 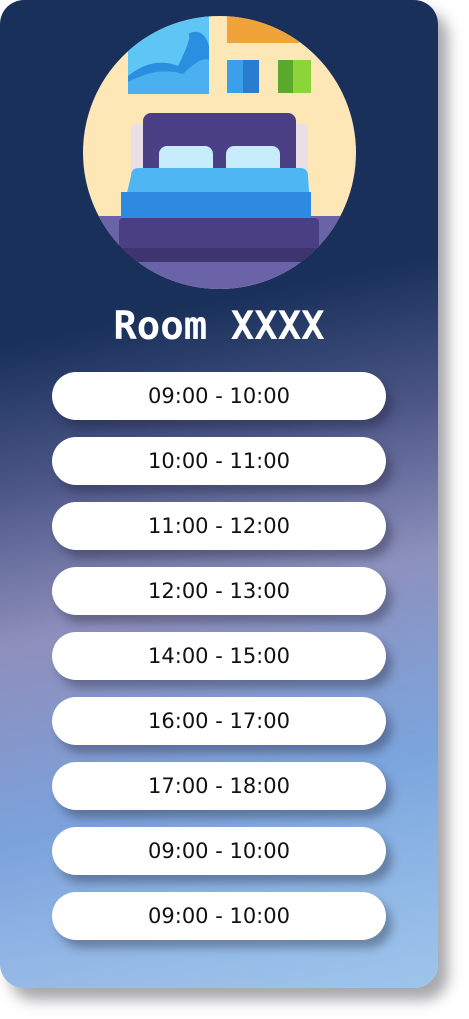 What do you see at coordinates (219, 526) in the screenshot?
I see `time-slot-button: 11:00 - 12:00` at bounding box center [219, 526].